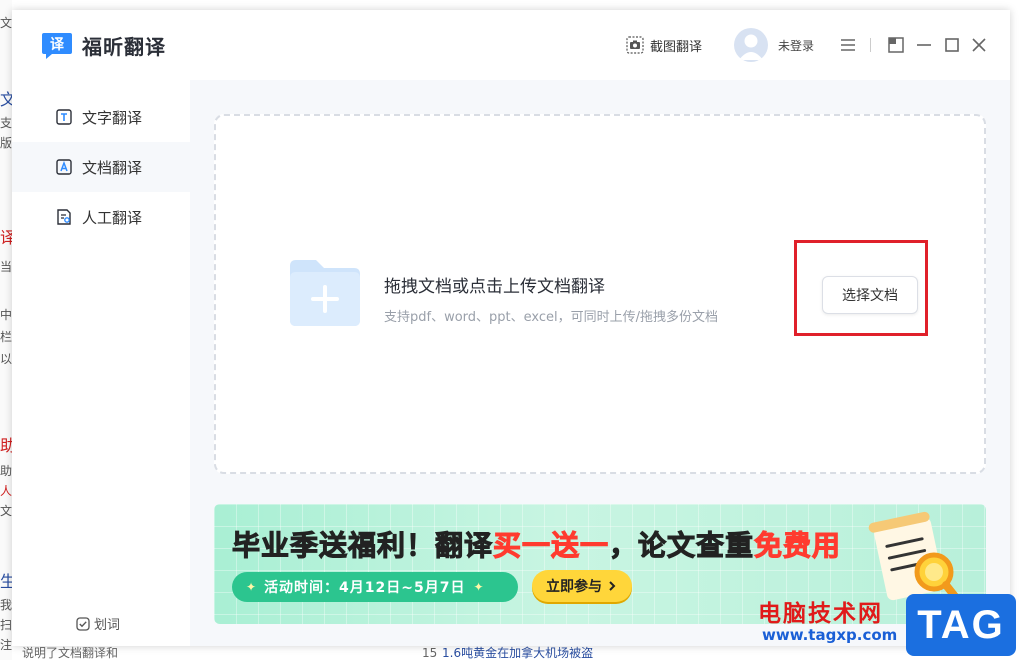 This screenshot has height=660, width=1020. I want to click on upload-title: 拖拽文档或点击上传文档翻译, so click(494, 287).